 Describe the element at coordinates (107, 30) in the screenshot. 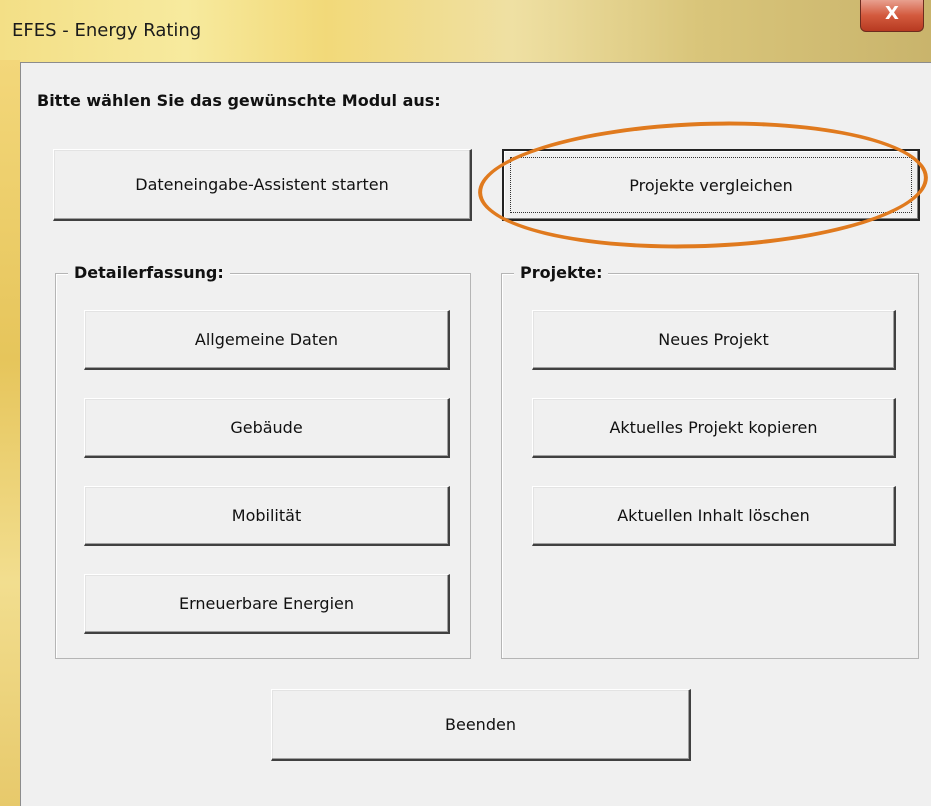

I see `window-title: EFES - Energy Rating` at that location.